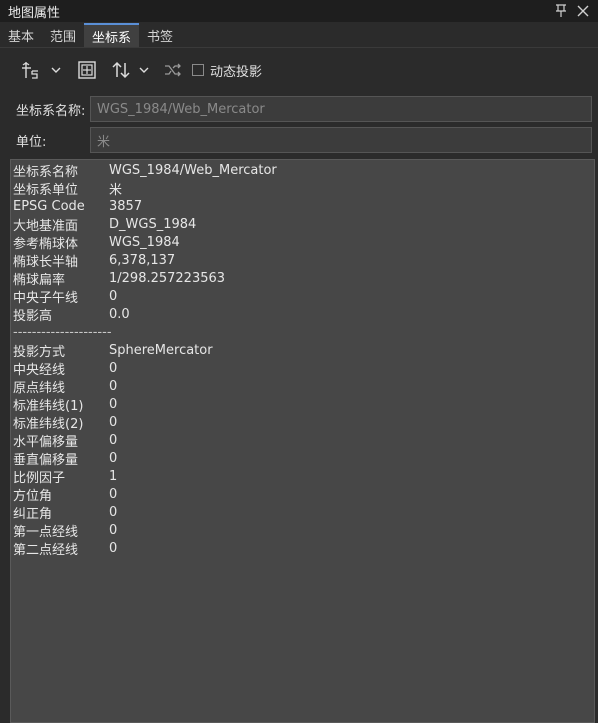 The height and width of the screenshot is (723, 598). What do you see at coordinates (299, 11) in the screenshot?
I see `window-titlebar: 地图属性` at bounding box center [299, 11].